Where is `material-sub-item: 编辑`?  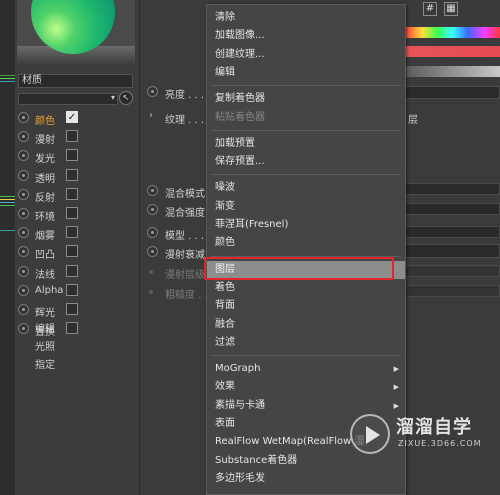
material-sub-item: 编辑 is located at coordinates (45, 327).